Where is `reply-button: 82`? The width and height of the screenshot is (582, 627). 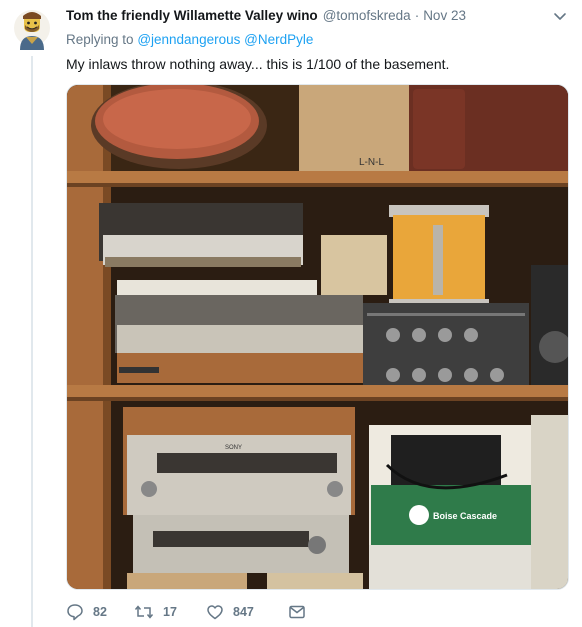 reply-button: 82 is located at coordinates (100, 612).